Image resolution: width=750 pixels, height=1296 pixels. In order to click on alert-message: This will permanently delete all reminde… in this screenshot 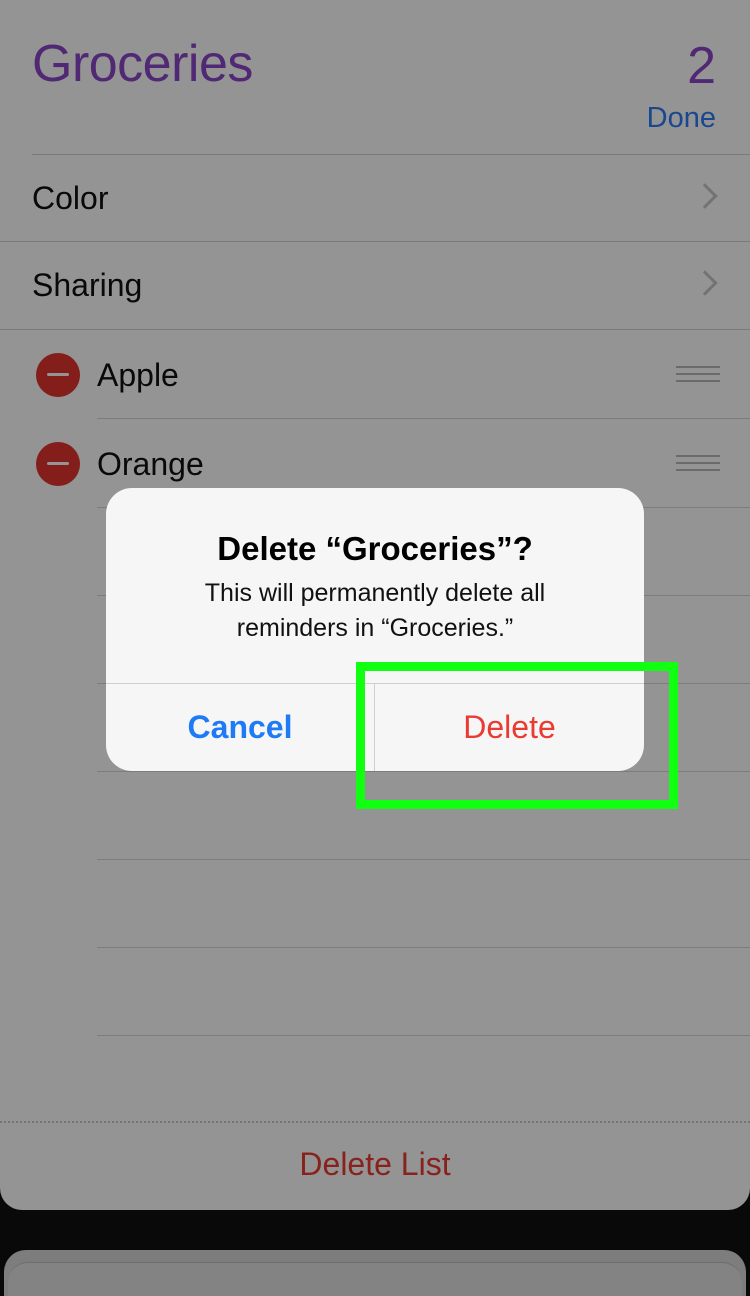, I will do `click(375, 610)`.